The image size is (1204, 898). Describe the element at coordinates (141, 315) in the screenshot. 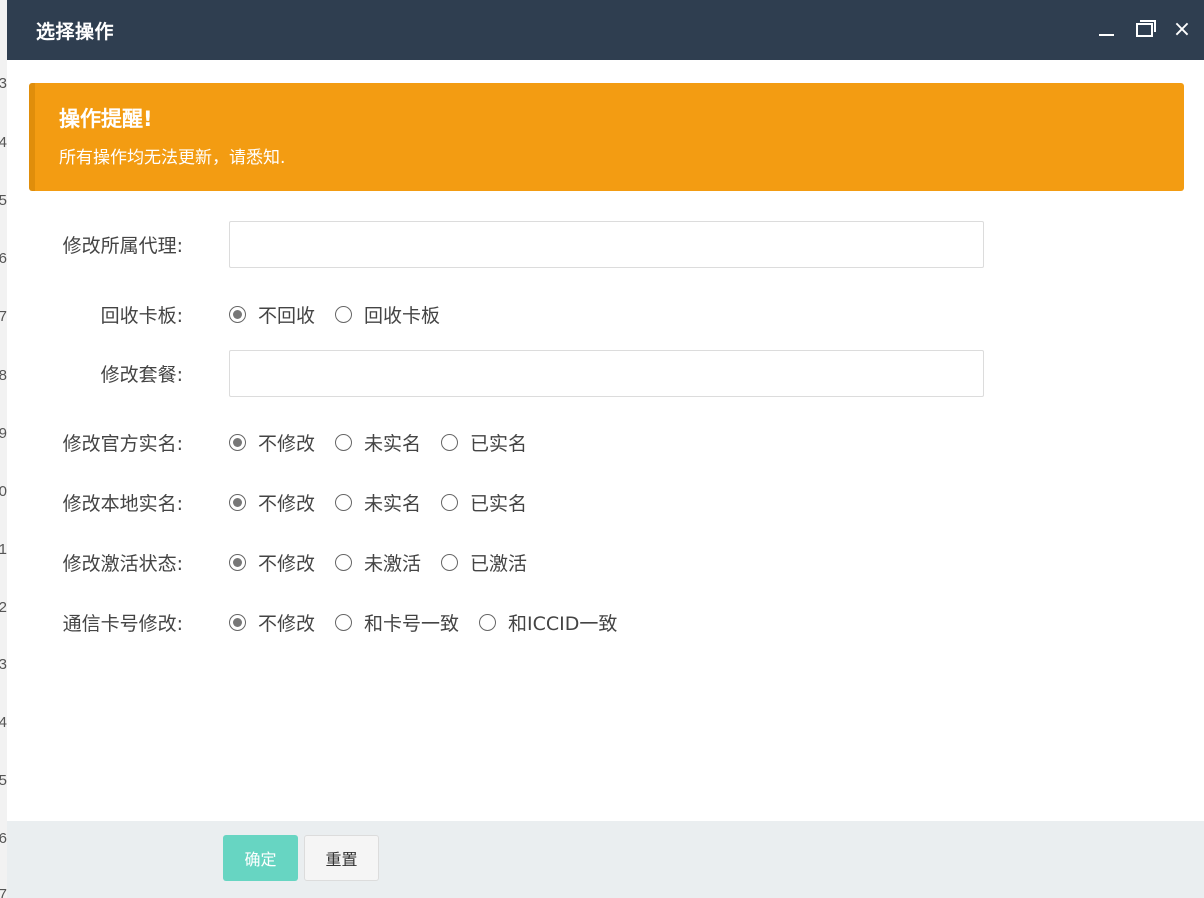

I see `recycle-board-label: 回收卡板:` at that location.